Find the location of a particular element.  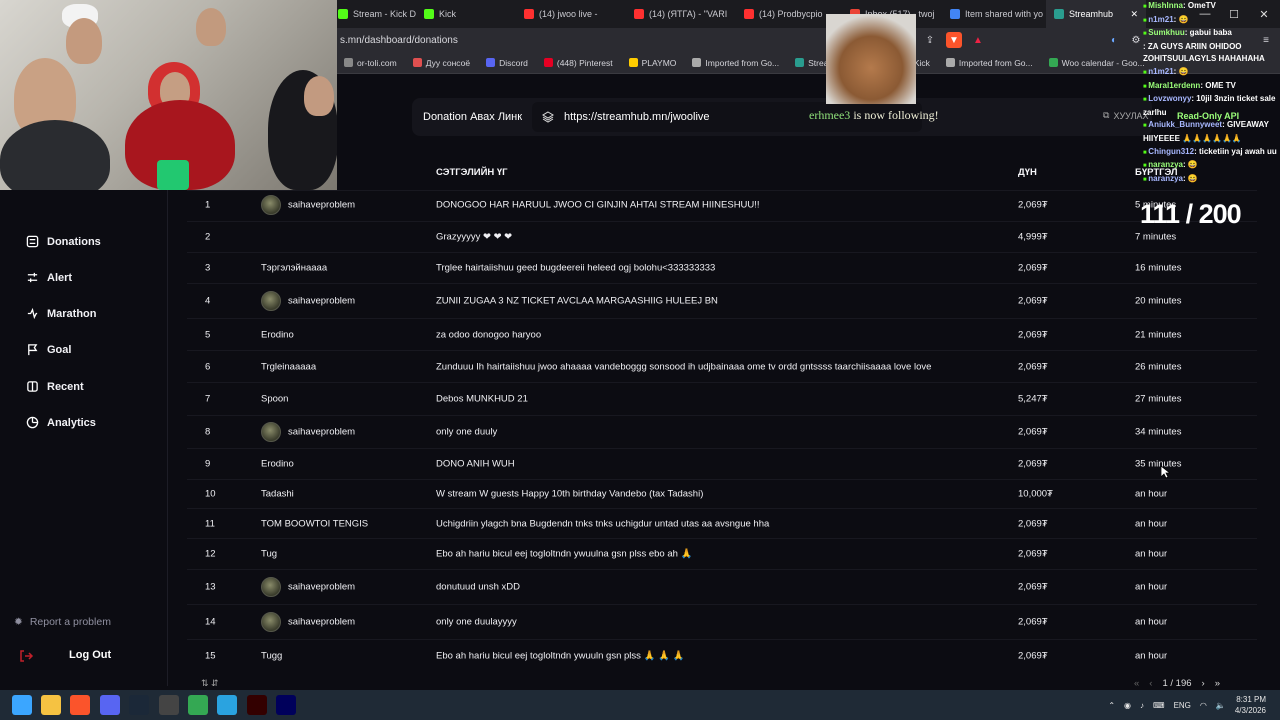

clock-date: 4/3/2026 is located at coordinates (1250, 710).